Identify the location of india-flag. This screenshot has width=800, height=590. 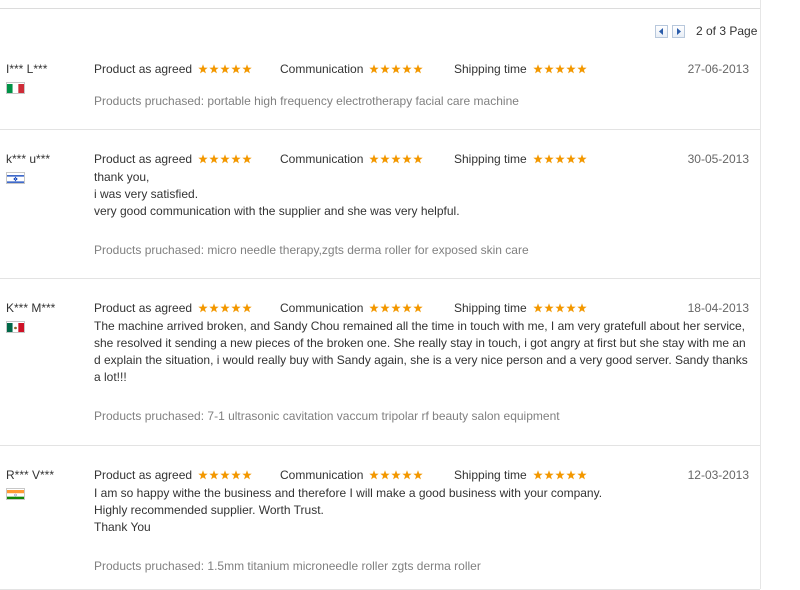
(15, 494).